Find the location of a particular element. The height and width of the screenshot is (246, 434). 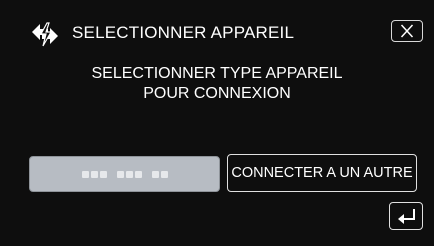

close-icon is located at coordinates (407, 31).